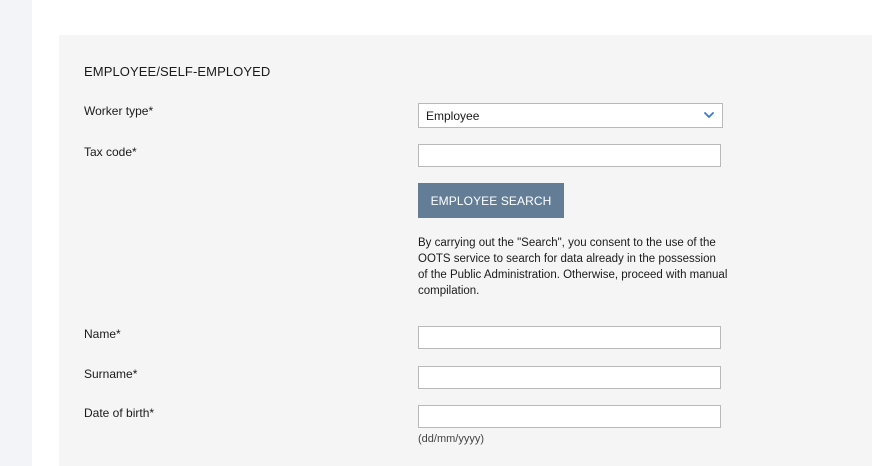 This screenshot has width=872, height=466. I want to click on name-label: Name*, so click(102, 334).